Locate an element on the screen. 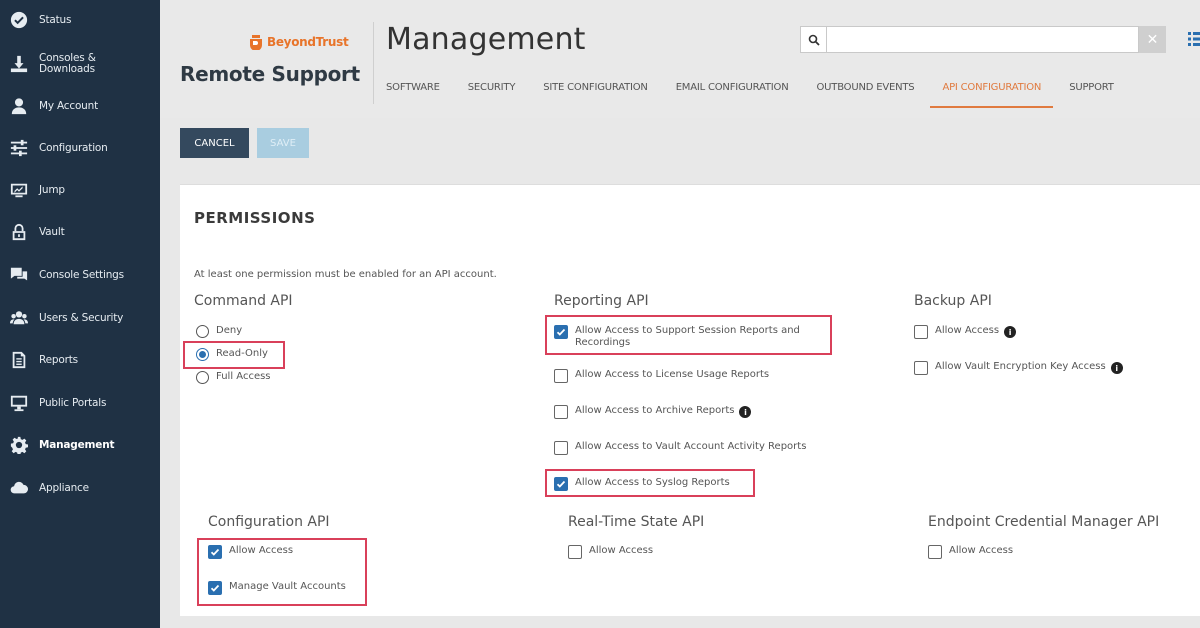  product-name: Remote Support is located at coordinates (270, 74).